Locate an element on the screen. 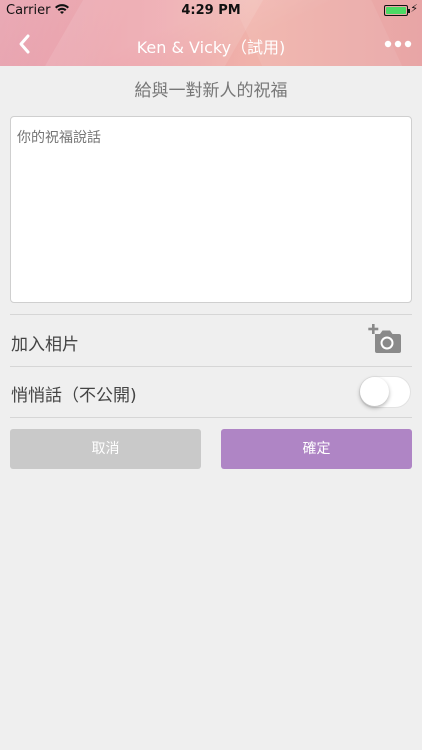  ellipsis-icon is located at coordinates (398, 44).